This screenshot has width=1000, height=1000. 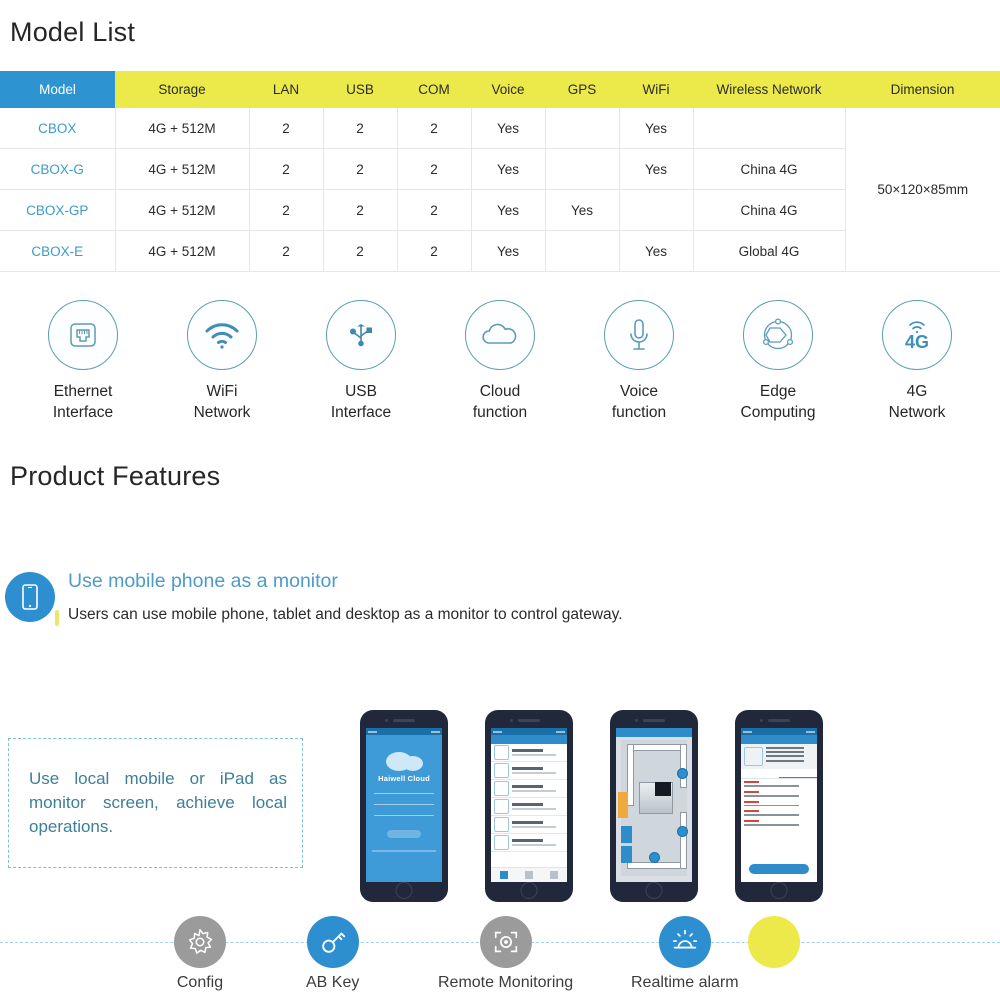 I want to click on tab-profile, so click(x=554, y=875).